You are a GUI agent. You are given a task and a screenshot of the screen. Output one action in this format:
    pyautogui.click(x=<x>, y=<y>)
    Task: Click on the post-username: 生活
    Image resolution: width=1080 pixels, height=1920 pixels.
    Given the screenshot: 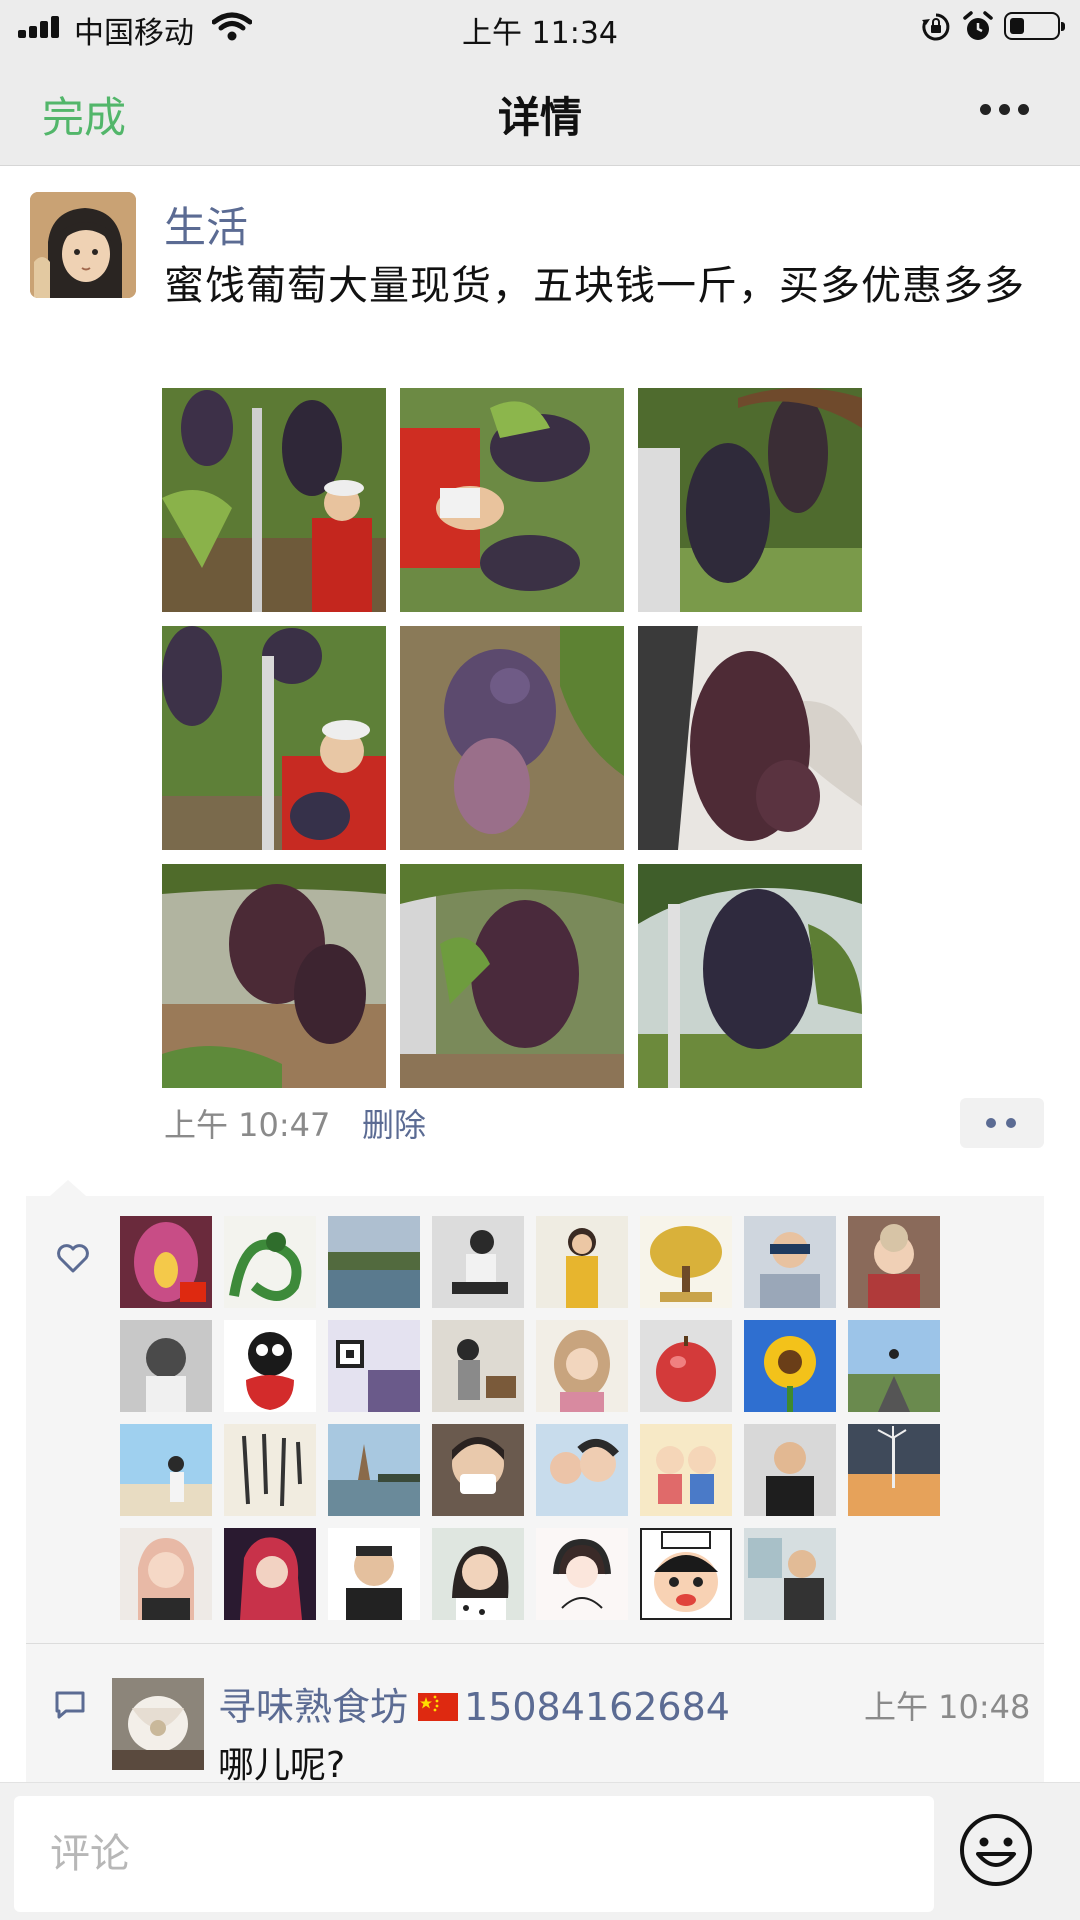 What is the action you would take?
    pyautogui.click(x=206, y=224)
    